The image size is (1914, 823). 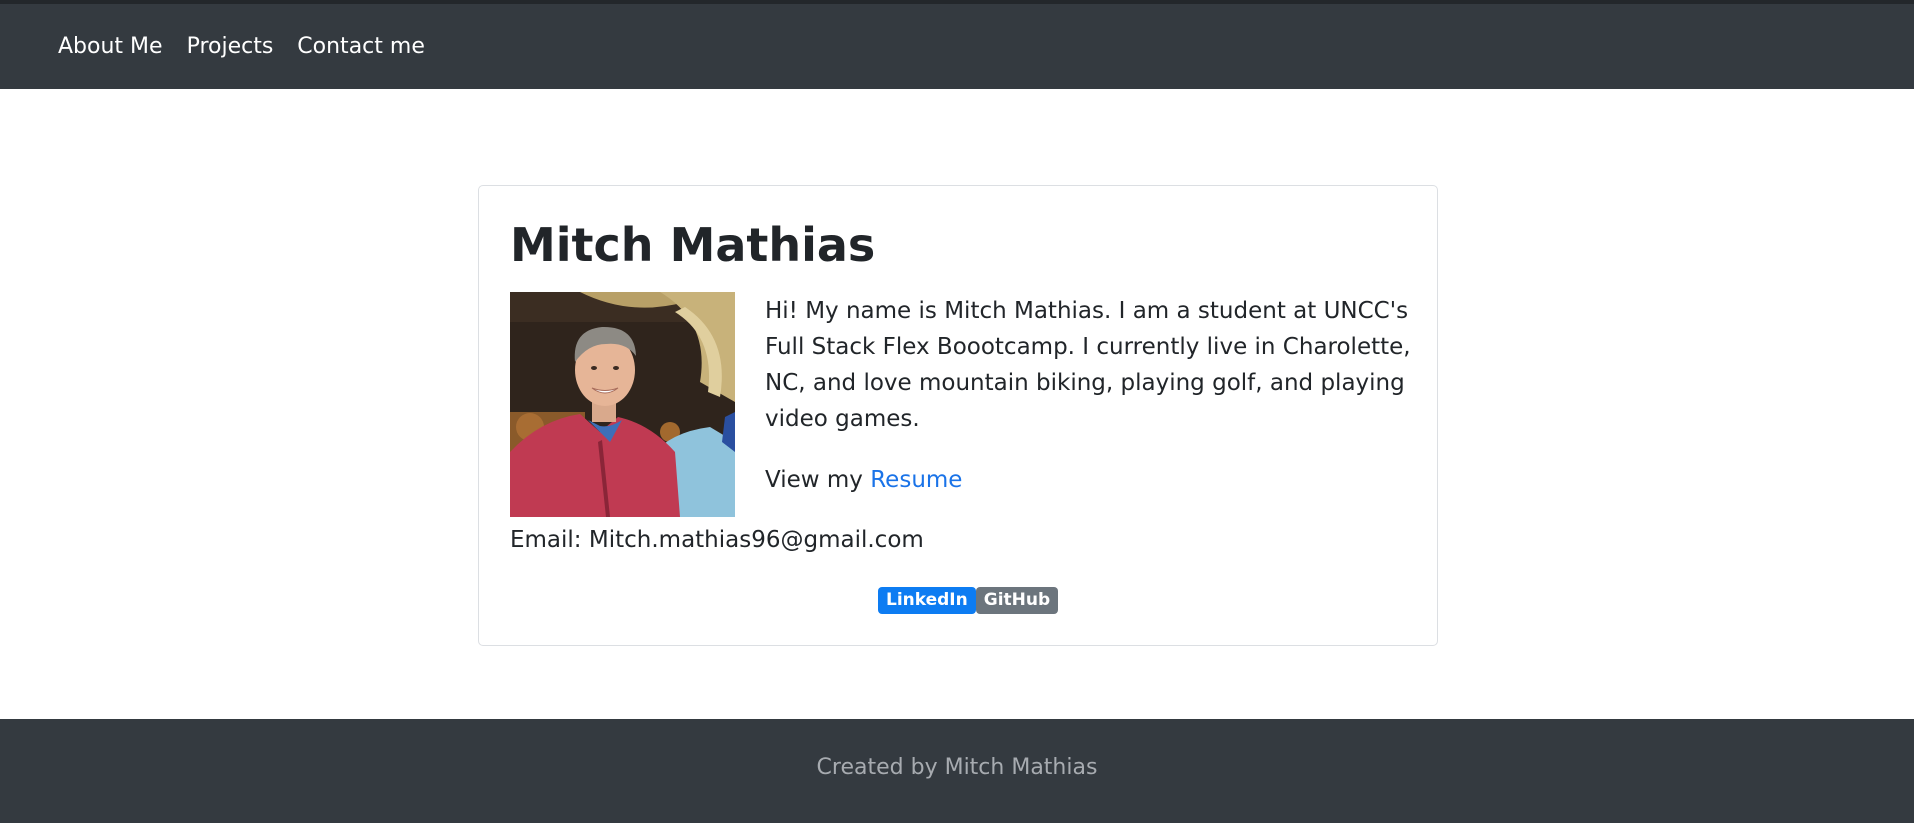 I want to click on resume-prefix: View my, so click(x=814, y=480).